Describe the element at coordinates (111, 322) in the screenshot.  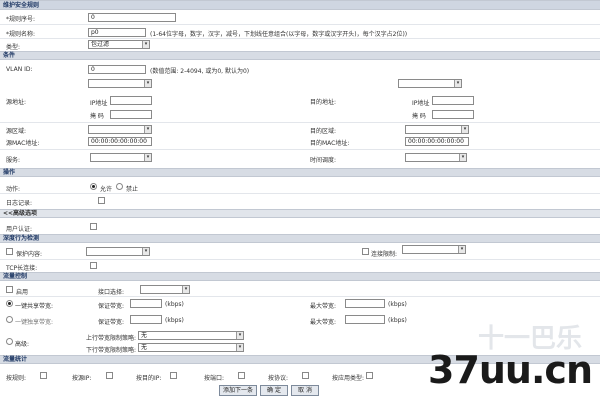
I see `exclusive-guarantee-label: 保证带宽:` at that location.